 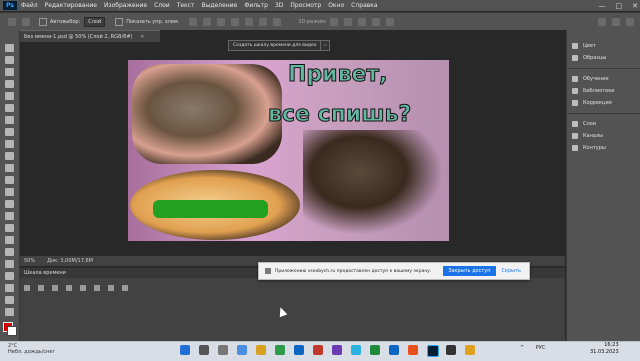 I want to click on document-tab: Без имени-1.psd @ 50% (Слой 2, RGB/8#) ✕, so click(x=90, y=36).